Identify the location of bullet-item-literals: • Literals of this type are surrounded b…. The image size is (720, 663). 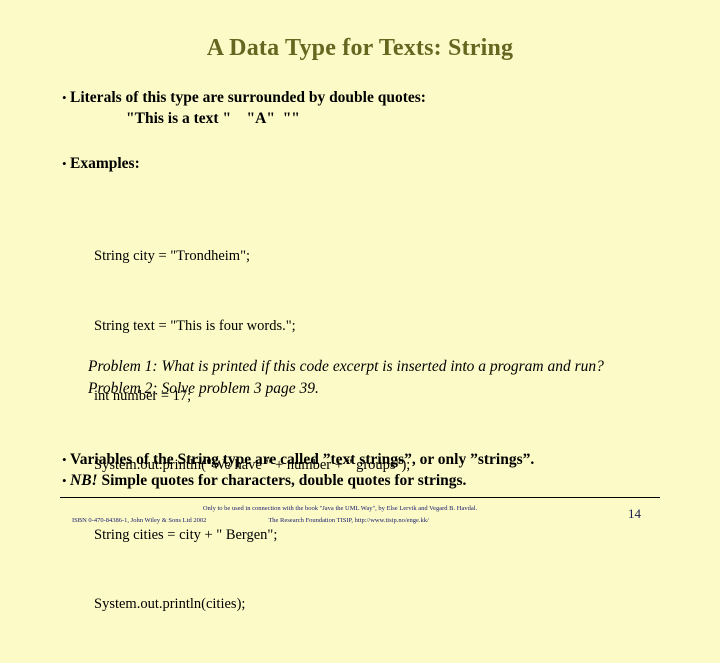
(340, 108).